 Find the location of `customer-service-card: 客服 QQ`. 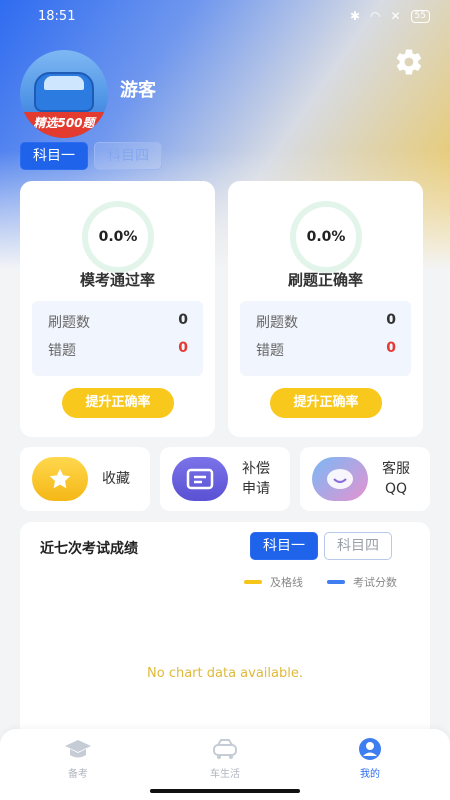

customer-service-card: 客服 QQ is located at coordinates (365, 479).